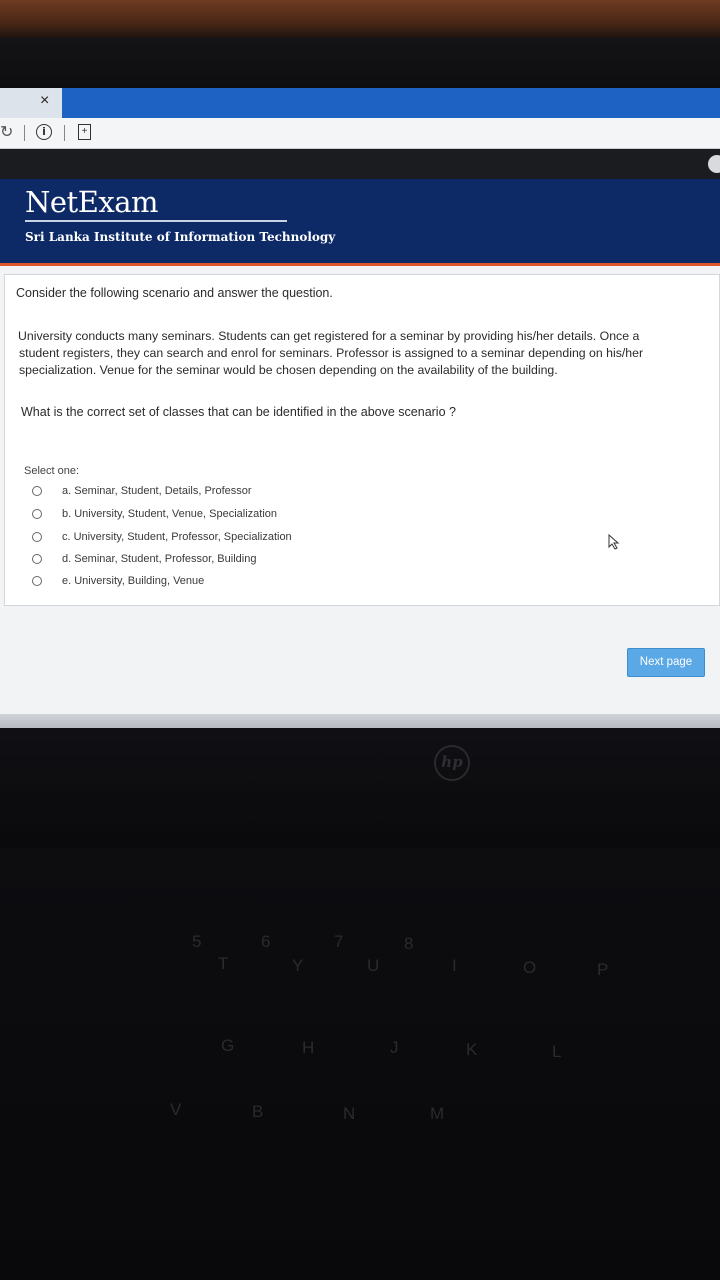  Describe the element at coordinates (557, 1051) in the screenshot. I see `keyboard-key: L` at that location.